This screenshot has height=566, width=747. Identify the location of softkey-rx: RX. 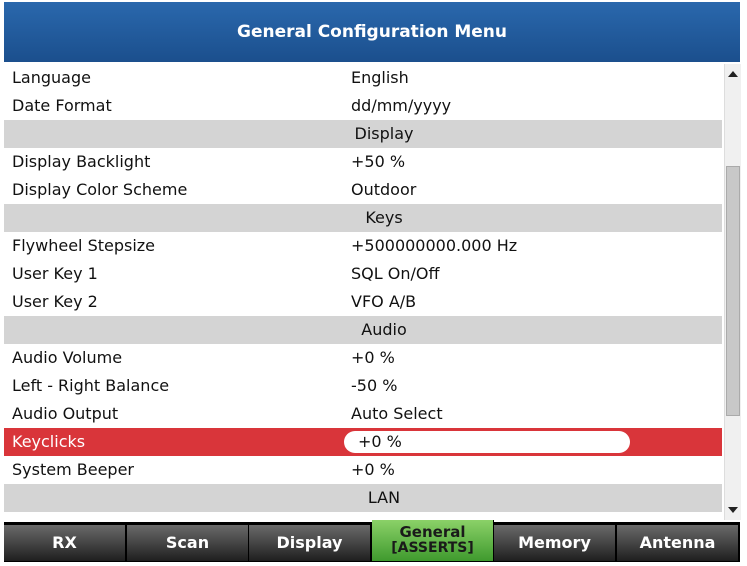
(65, 543).